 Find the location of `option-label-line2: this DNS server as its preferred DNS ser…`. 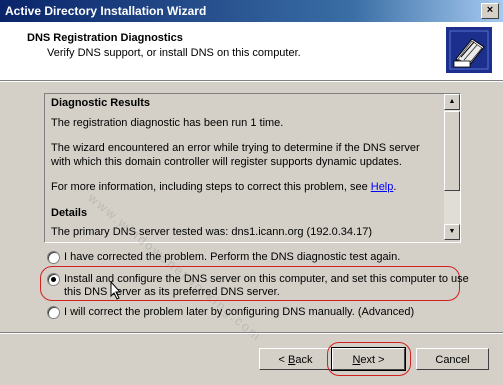

option-label-line2: this DNS server as its preferred DNS ser… is located at coordinates (172, 292).